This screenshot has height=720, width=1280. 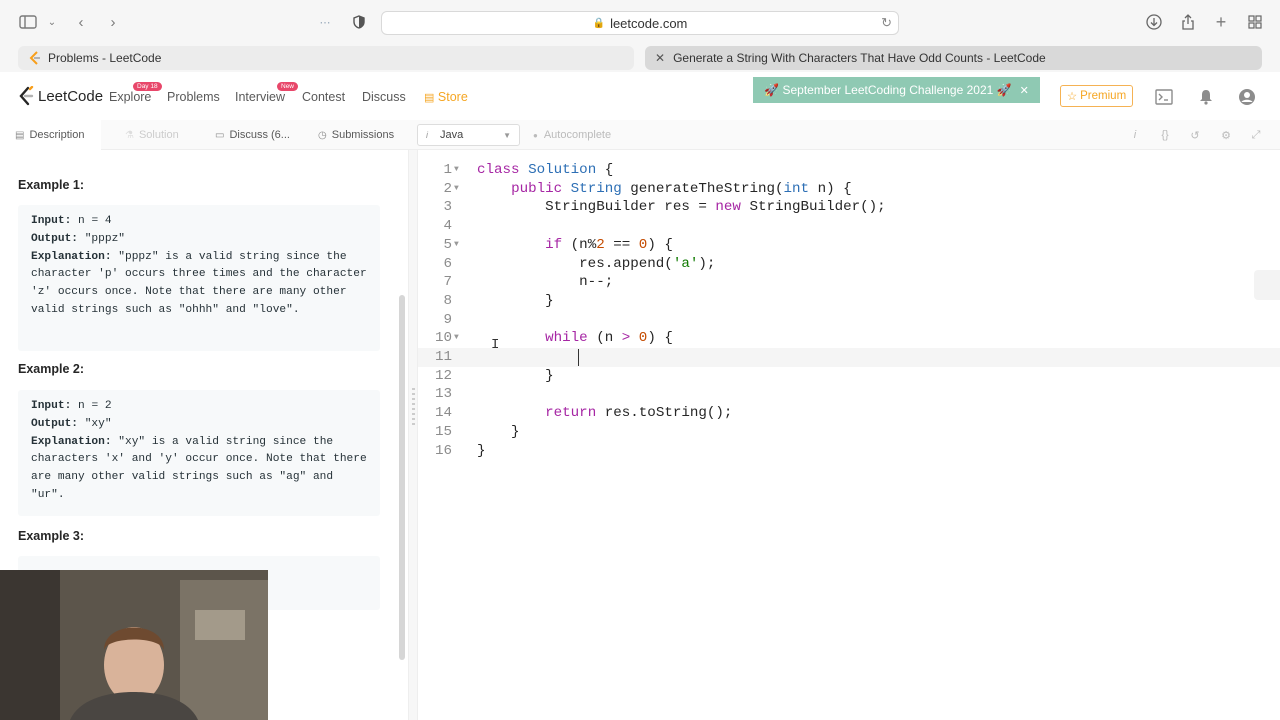 What do you see at coordinates (52, 22) in the screenshot?
I see `chevron-down-icon: ⌄` at bounding box center [52, 22].